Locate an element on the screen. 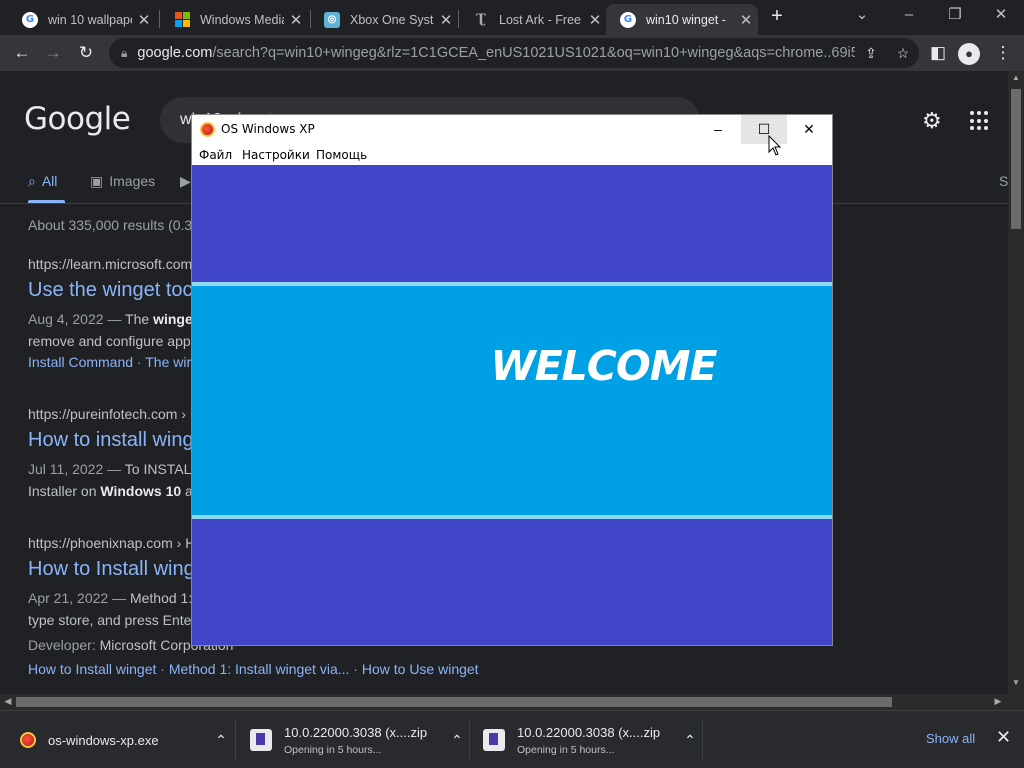  back-arrow-icon: ← is located at coordinates (22, 53).